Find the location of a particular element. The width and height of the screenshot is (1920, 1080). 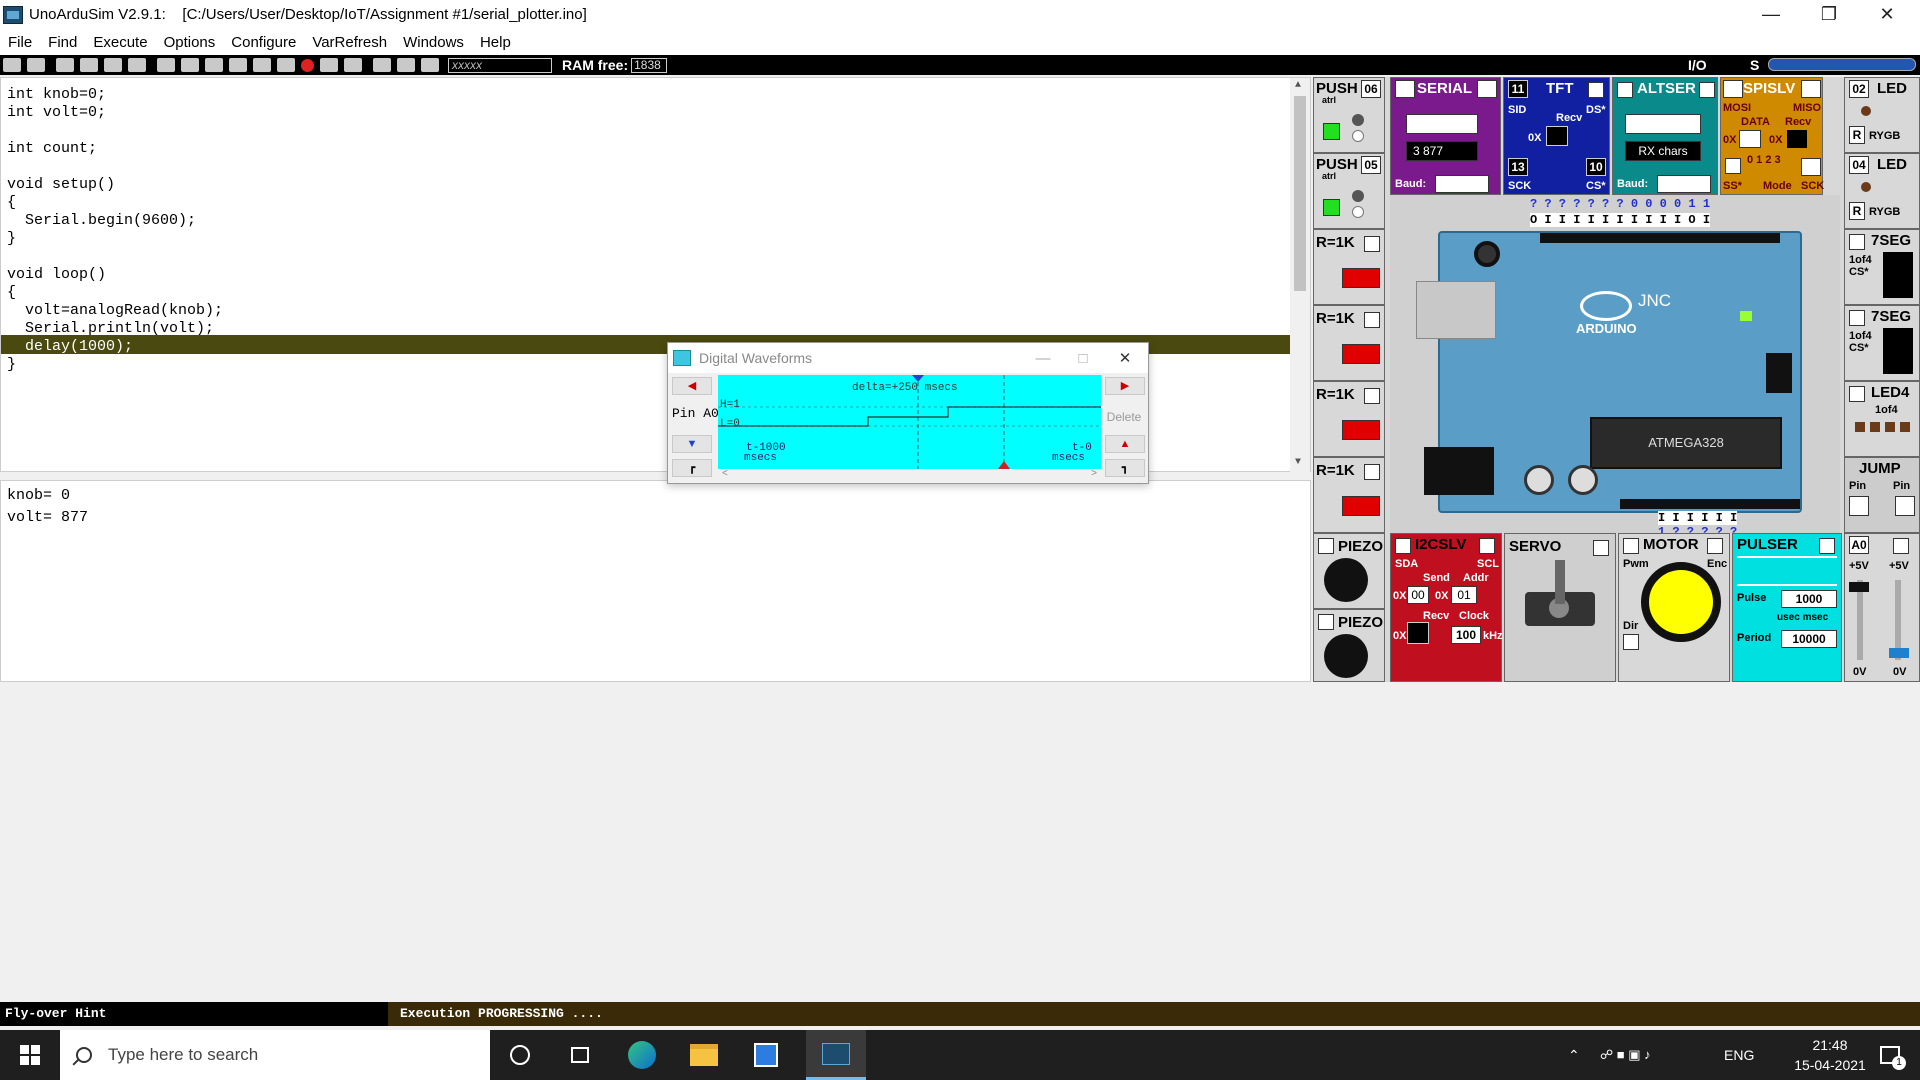

menu-options: Options is located at coordinates (190, 42).